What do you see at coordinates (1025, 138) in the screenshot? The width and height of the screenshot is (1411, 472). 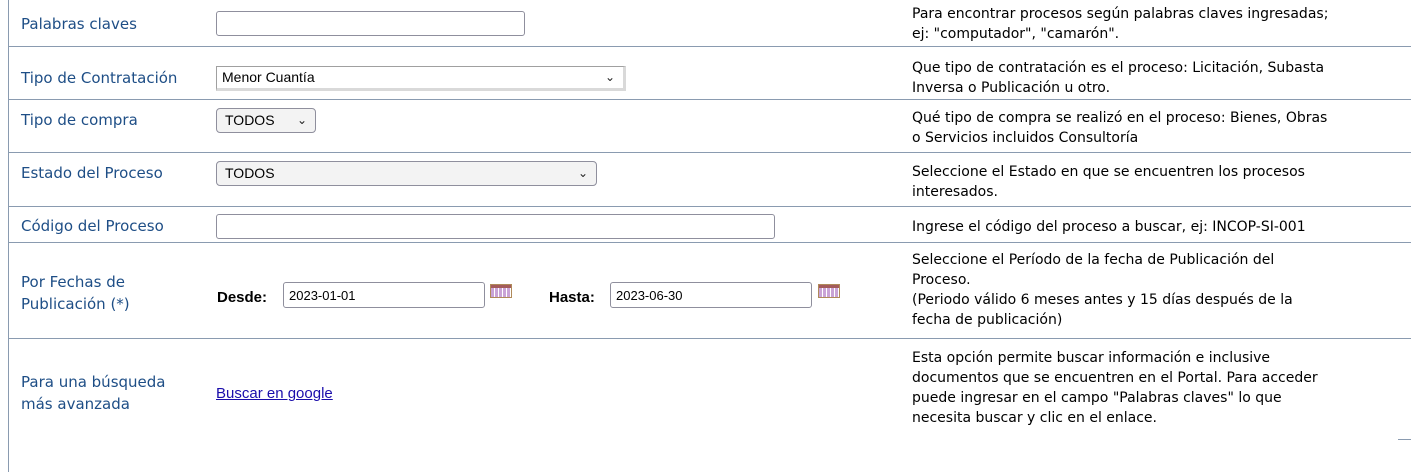 I see `purchase-type-help-line-2: o Servicios incluidos Consultoría` at bounding box center [1025, 138].